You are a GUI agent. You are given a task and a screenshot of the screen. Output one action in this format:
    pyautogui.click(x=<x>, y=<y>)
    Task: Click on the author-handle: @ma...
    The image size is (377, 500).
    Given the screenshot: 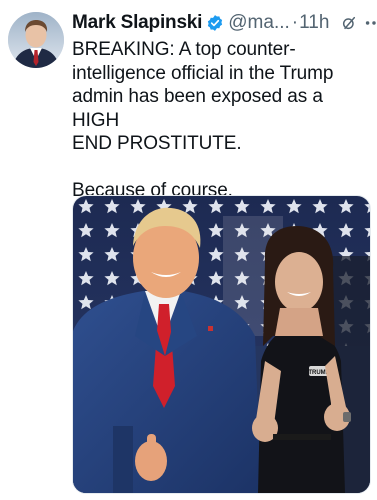 What is the action you would take?
    pyautogui.click(x=259, y=23)
    